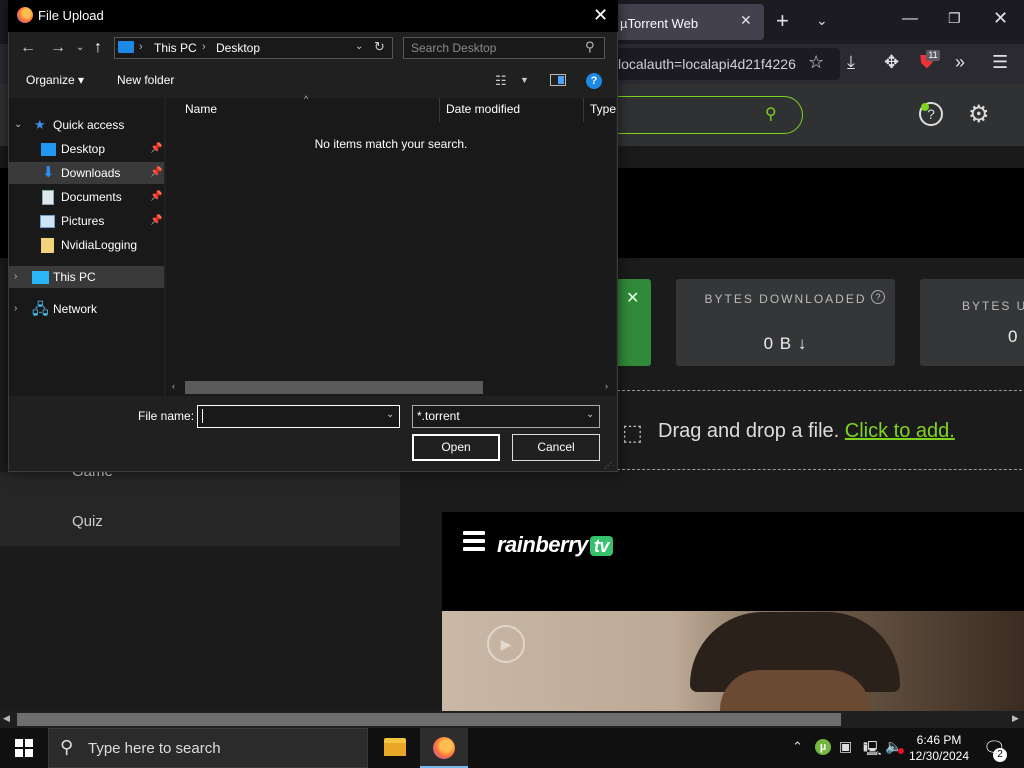 The image size is (1024, 768). What do you see at coordinates (173, 386) in the screenshot?
I see `scroll-left-icon: ‹` at bounding box center [173, 386].